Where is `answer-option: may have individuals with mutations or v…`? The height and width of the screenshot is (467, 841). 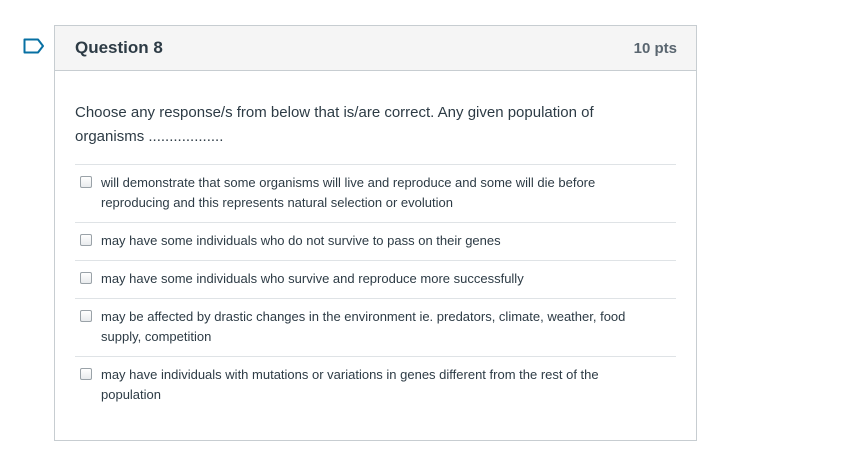 answer-option: may have individuals with mutations or v… is located at coordinates (375, 385).